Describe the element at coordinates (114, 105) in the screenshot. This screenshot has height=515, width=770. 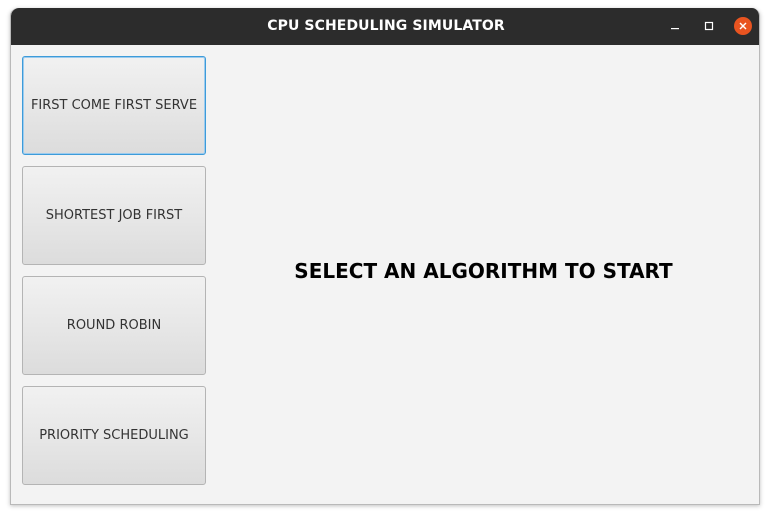
I see `fcfs-button: FIRST COME FIRST SERVE` at that location.